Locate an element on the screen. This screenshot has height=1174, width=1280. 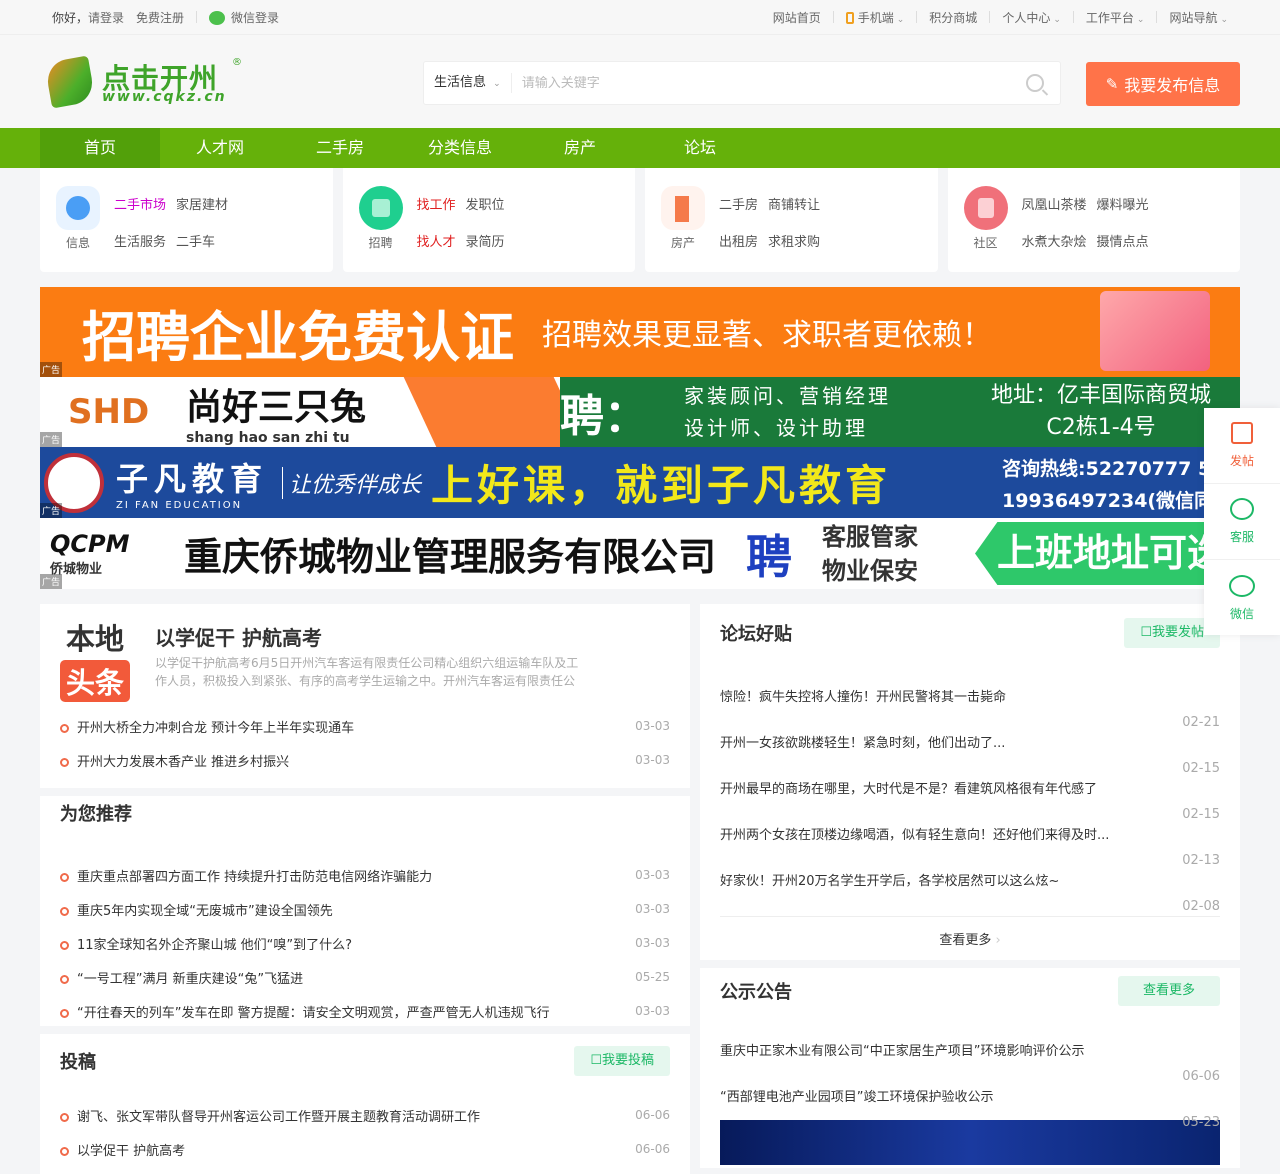
quick-card-label: 信息 is located at coordinates (77, 243).